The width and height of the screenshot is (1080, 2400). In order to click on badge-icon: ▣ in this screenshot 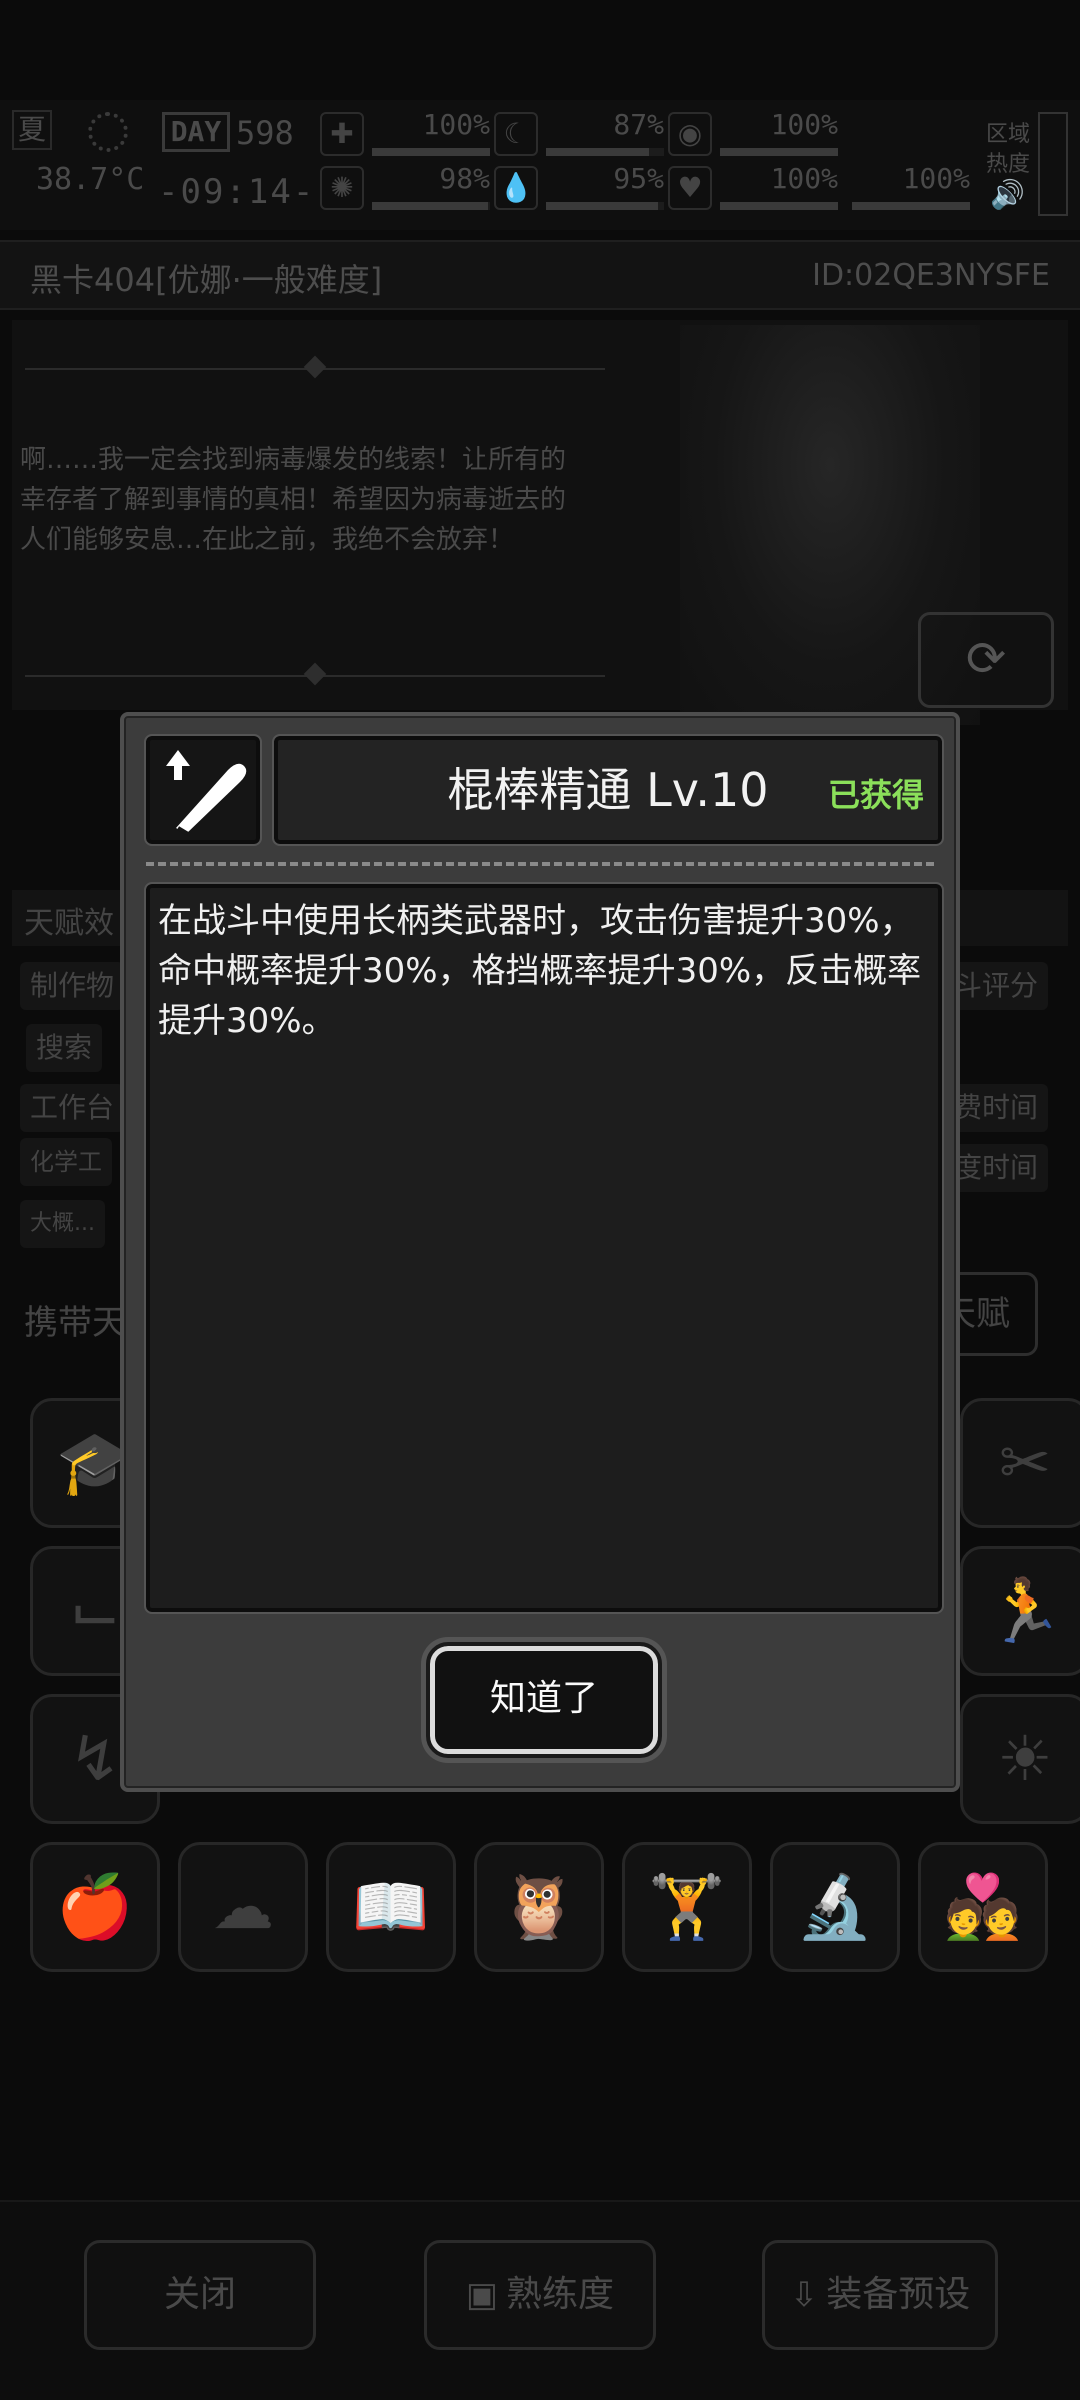, I will do `click(482, 2295)`.